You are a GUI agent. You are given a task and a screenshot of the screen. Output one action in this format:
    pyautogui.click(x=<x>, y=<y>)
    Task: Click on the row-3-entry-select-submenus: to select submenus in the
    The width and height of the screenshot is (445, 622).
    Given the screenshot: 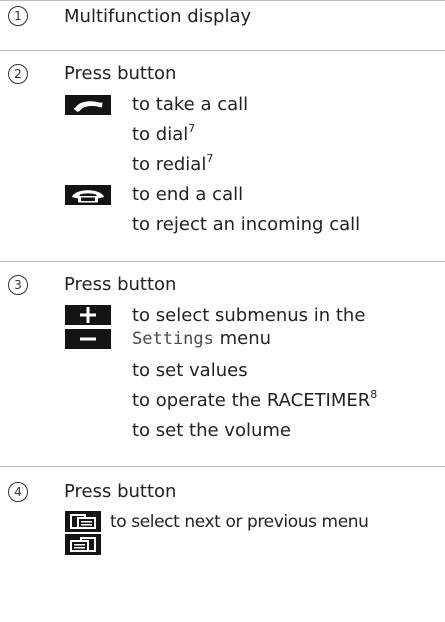 What is the action you would take?
    pyautogui.click(x=249, y=315)
    